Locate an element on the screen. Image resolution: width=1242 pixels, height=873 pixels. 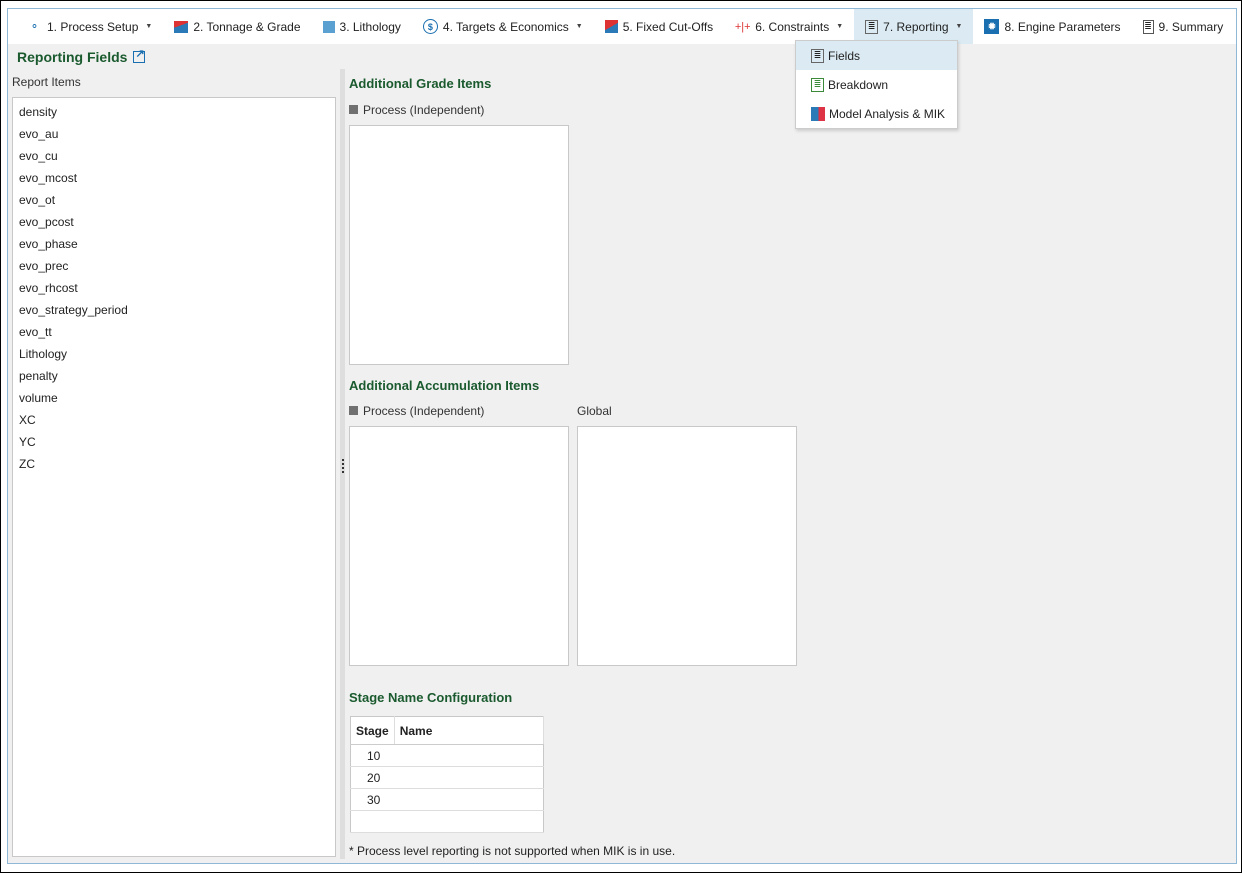
model-analysis-icon is located at coordinates (818, 113).